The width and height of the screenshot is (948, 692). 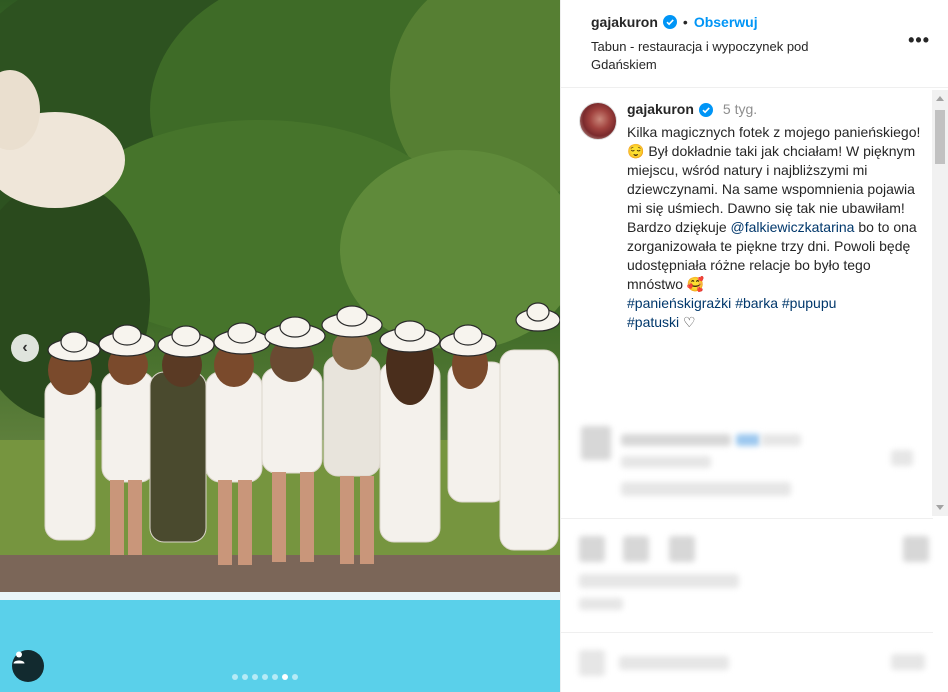 What do you see at coordinates (809, 303) in the screenshot?
I see `hashtag-link: #pupupu` at bounding box center [809, 303].